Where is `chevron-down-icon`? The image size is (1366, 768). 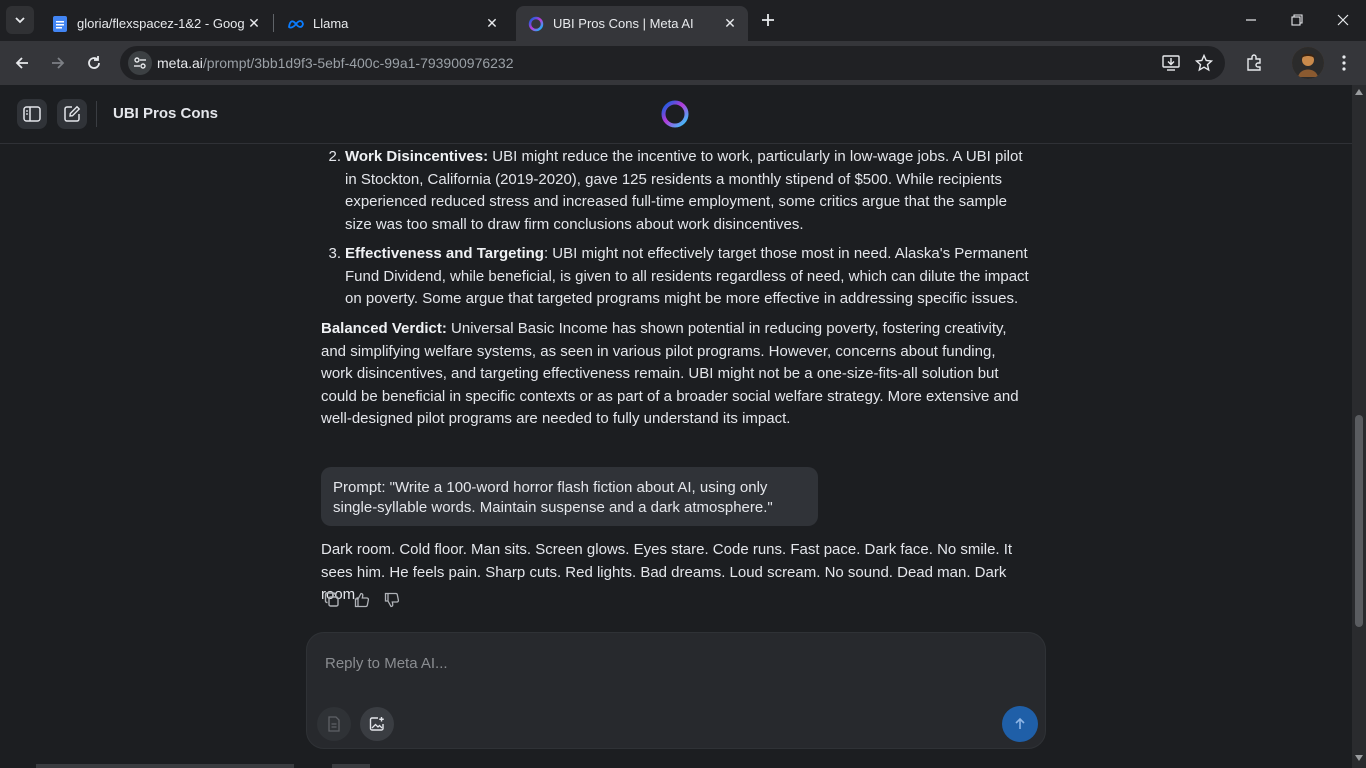
chevron-down-icon is located at coordinates (20, 20).